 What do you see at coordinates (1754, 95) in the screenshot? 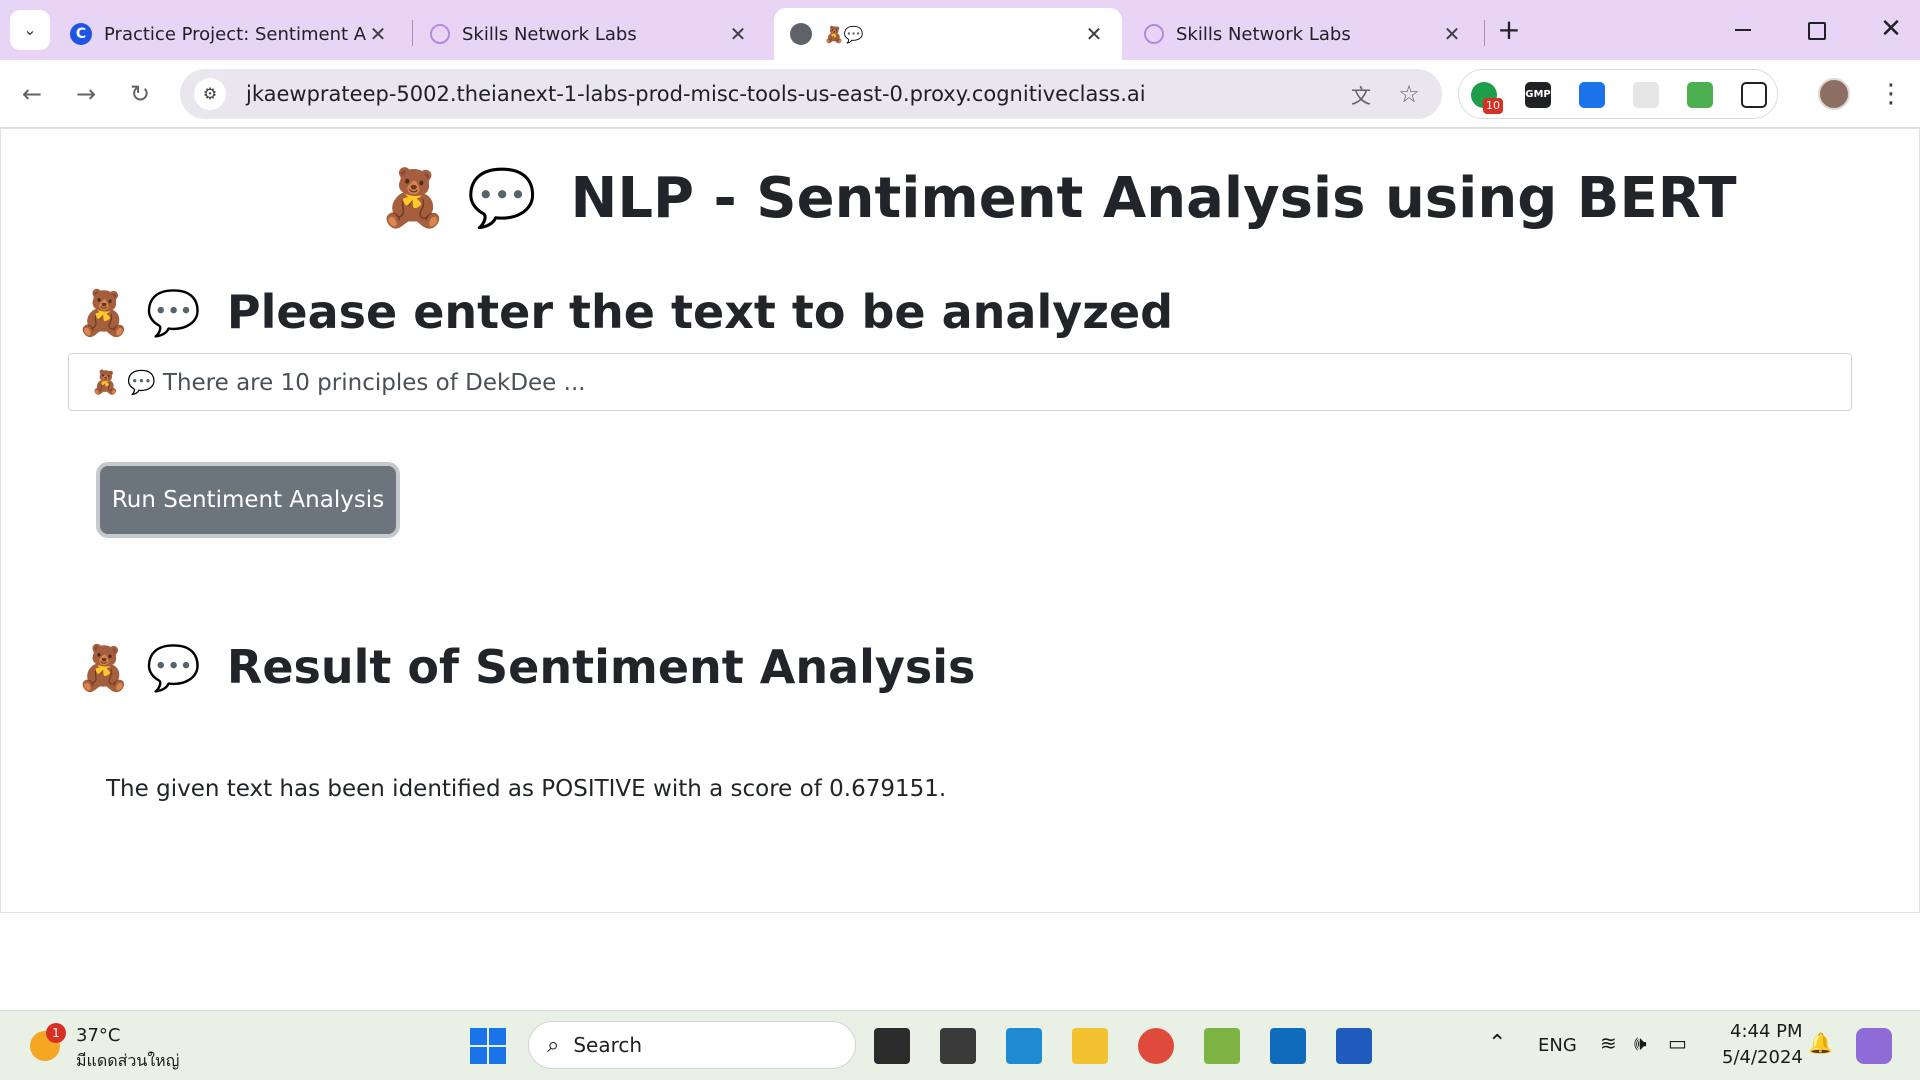
I see `puzzle-icon` at bounding box center [1754, 95].